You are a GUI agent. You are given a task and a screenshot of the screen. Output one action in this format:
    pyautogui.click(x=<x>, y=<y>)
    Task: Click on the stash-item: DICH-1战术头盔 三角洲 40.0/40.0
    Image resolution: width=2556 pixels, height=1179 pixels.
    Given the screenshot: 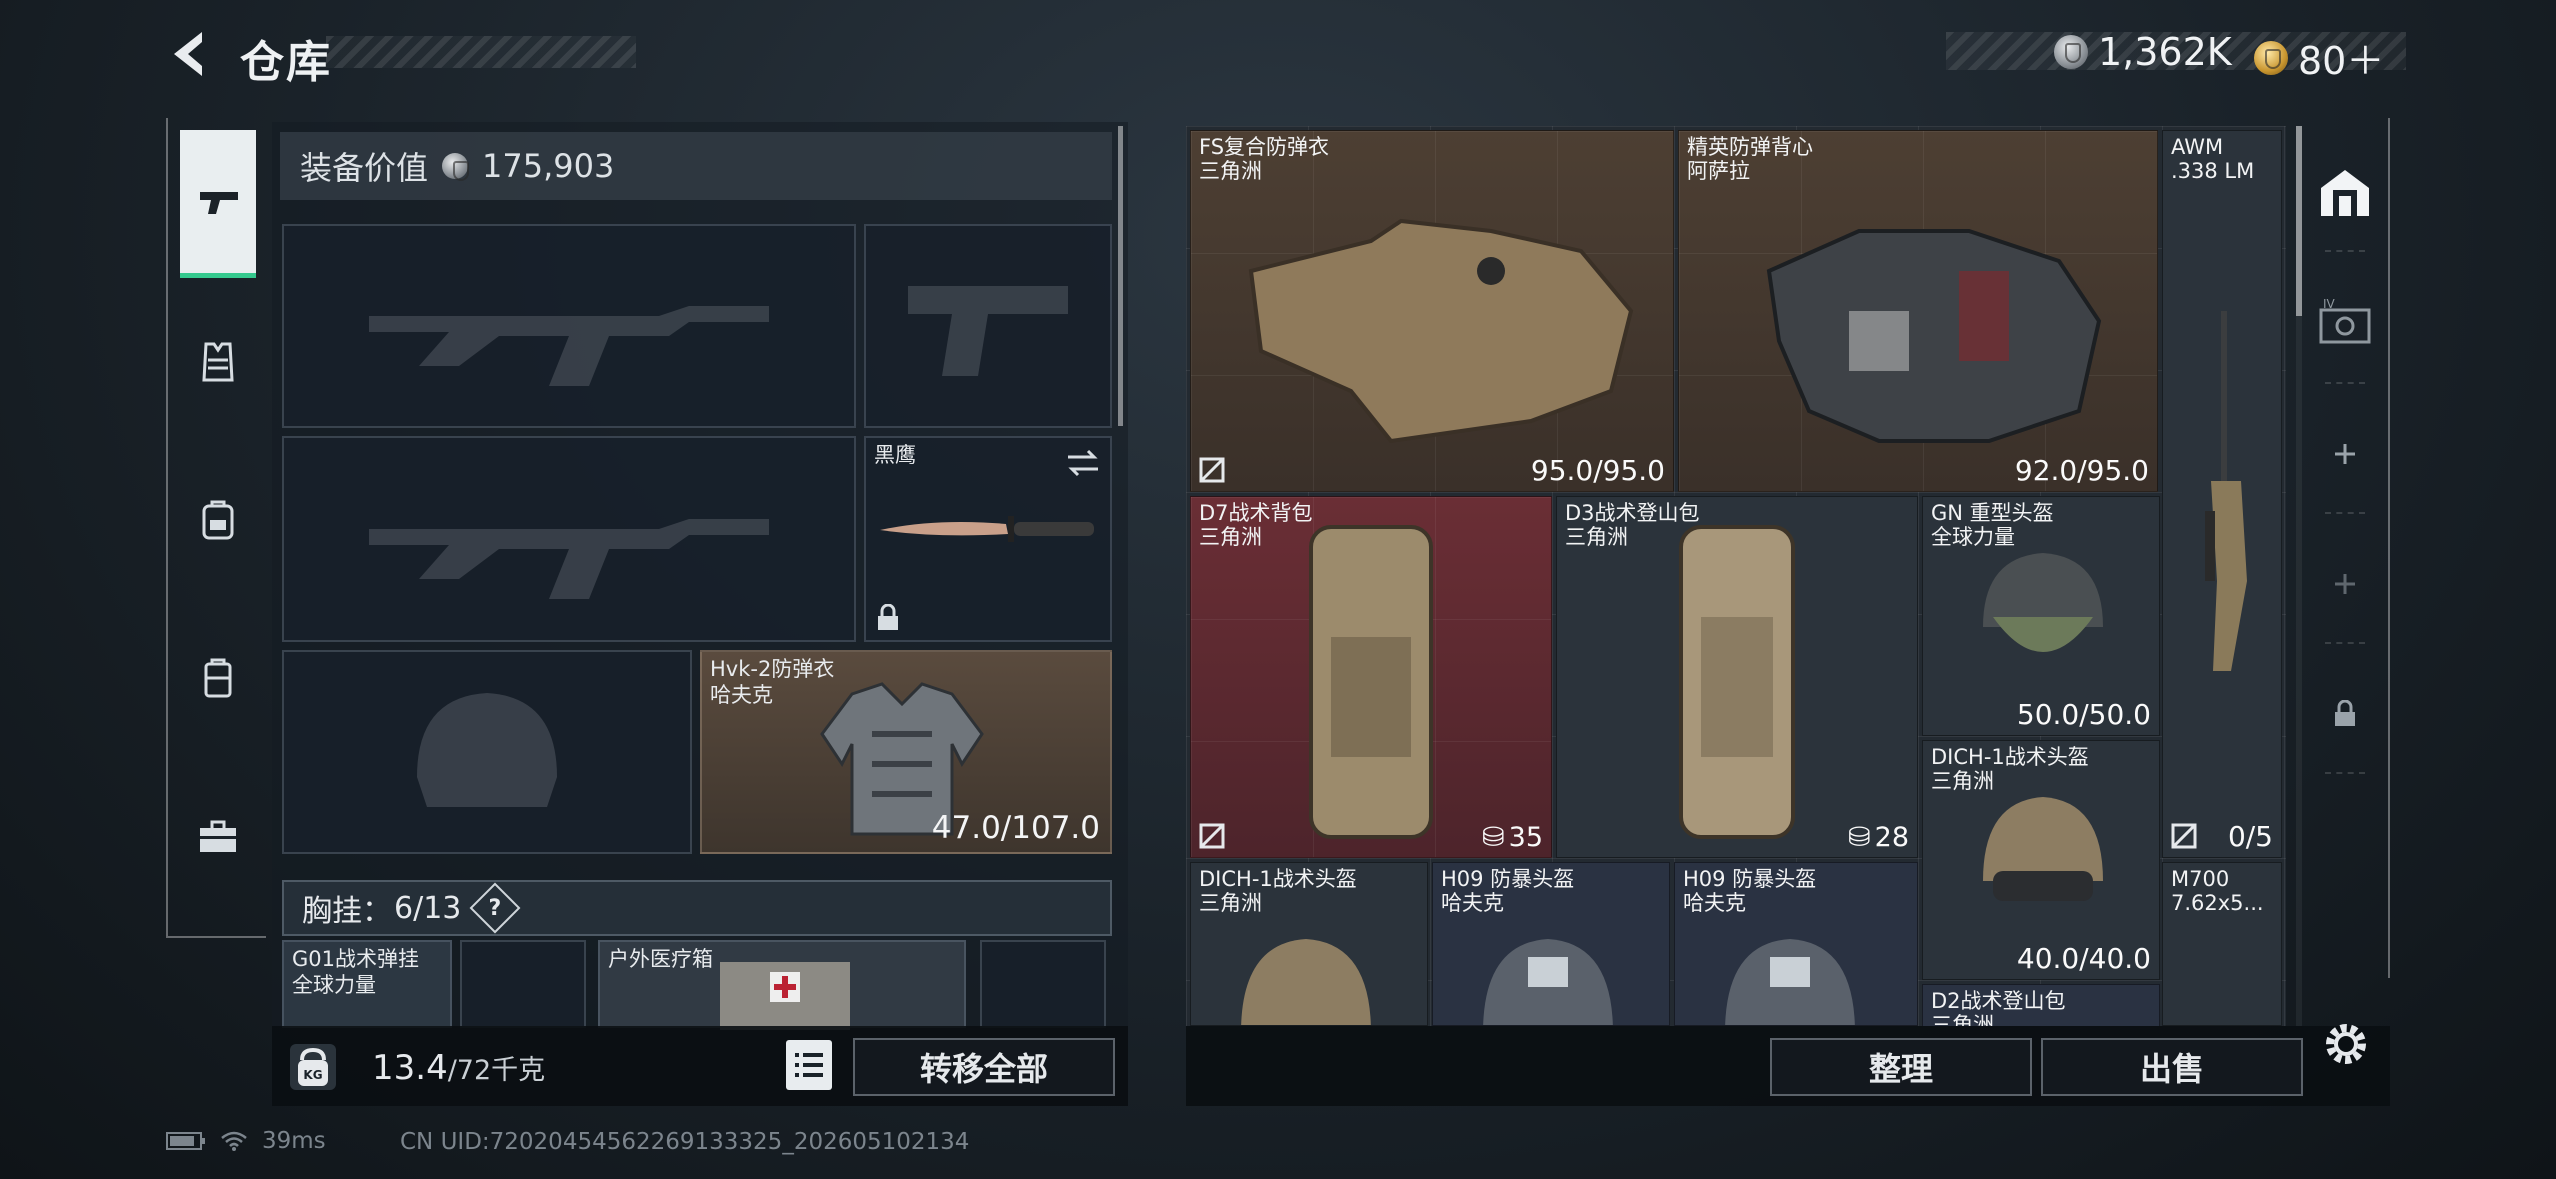 What is the action you would take?
    pyautogui.click(x=2041, y=860)
    